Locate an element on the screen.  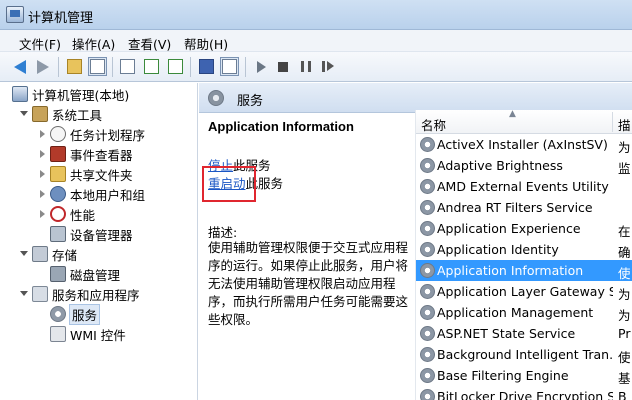
back-button is located at coordinates (19, 66).